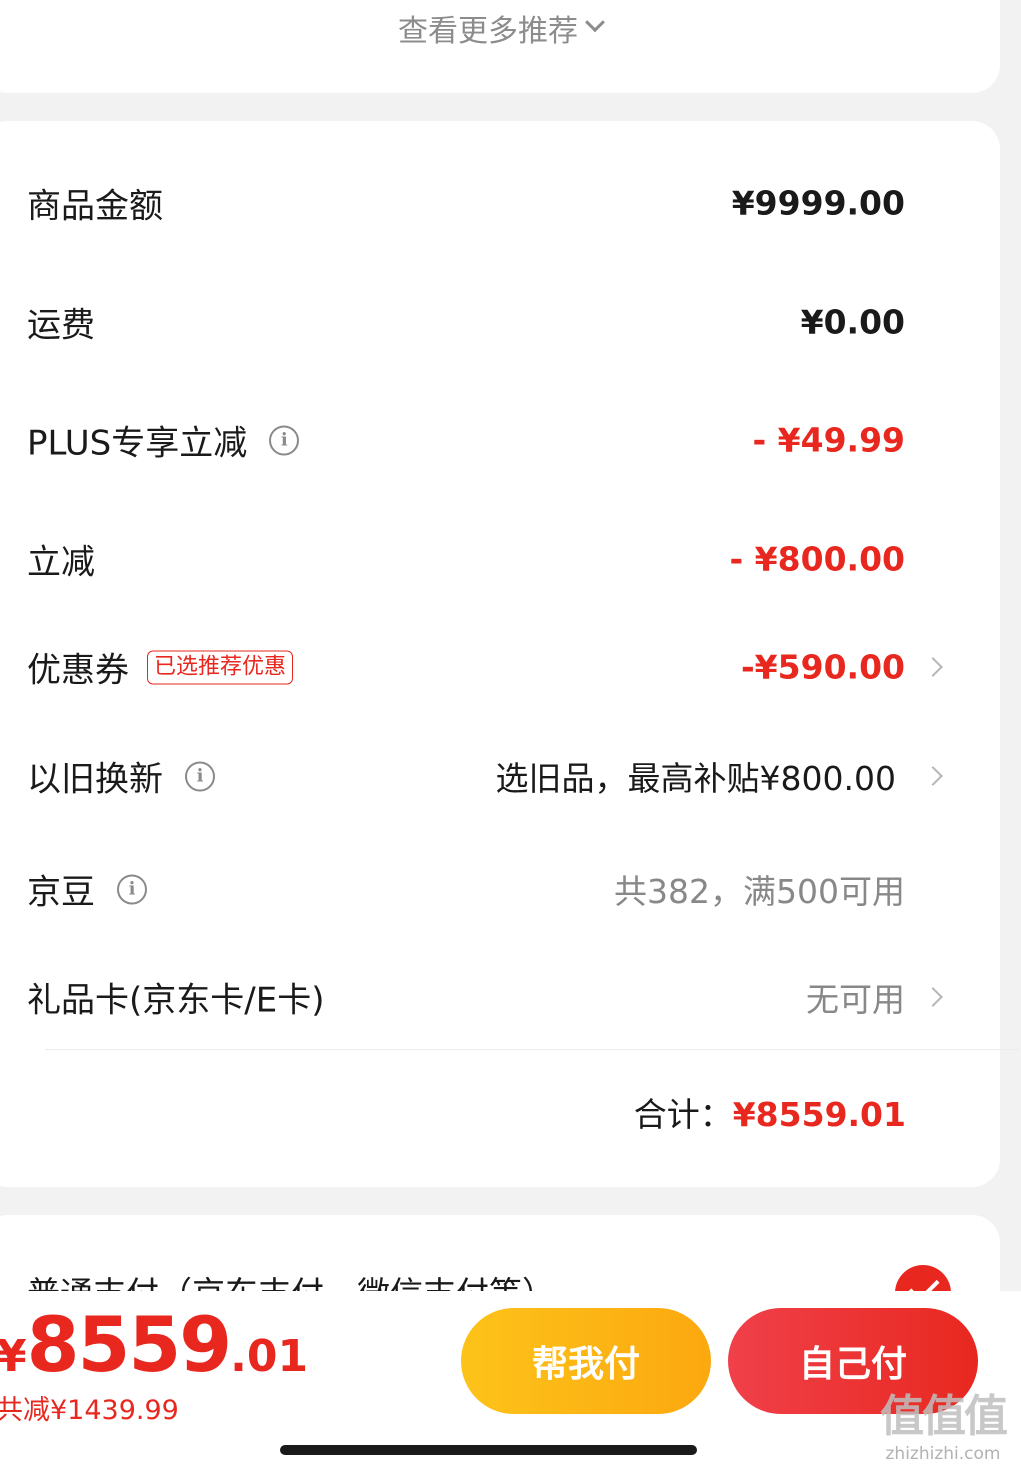  What do you see at coordinates (532, 1049) in the screenshot?
I see `divider` at bounding box center [532, 1049].